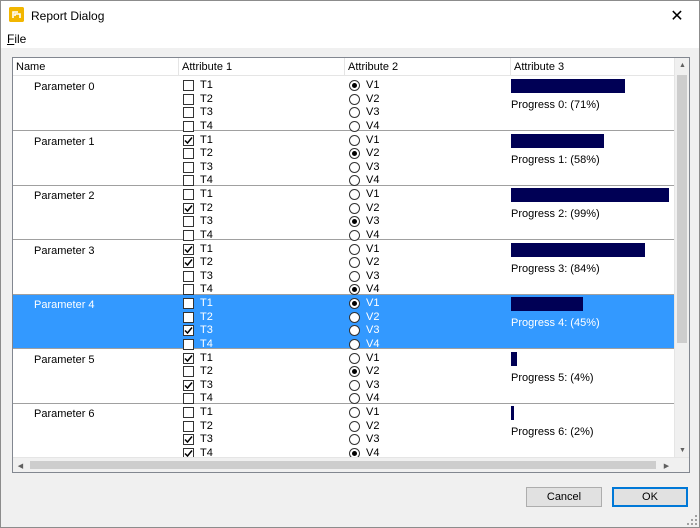  What do you see at coordinates (682, 450) in the screenshot?
I see `scroll-down-icon: ▼` at bounding box center [682, 450].